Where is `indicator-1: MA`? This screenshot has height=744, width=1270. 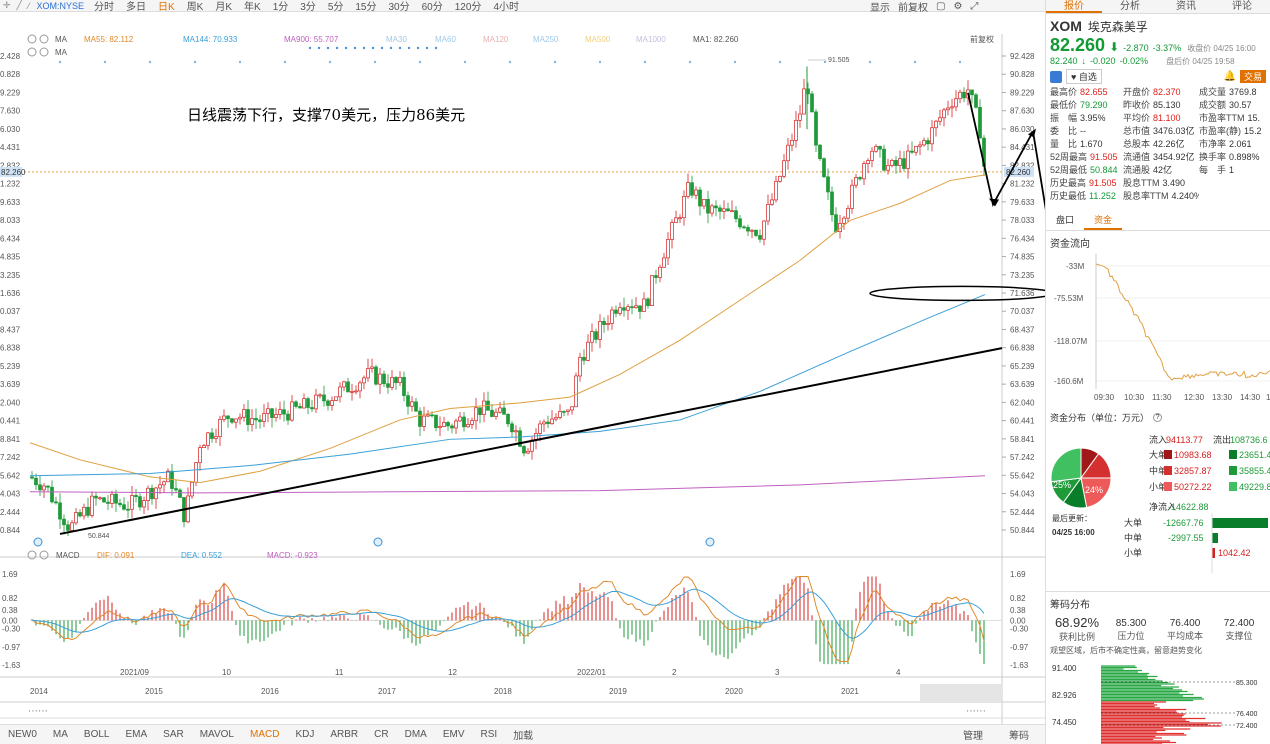
indicator-1: MA is located at coordinates (60, 734).